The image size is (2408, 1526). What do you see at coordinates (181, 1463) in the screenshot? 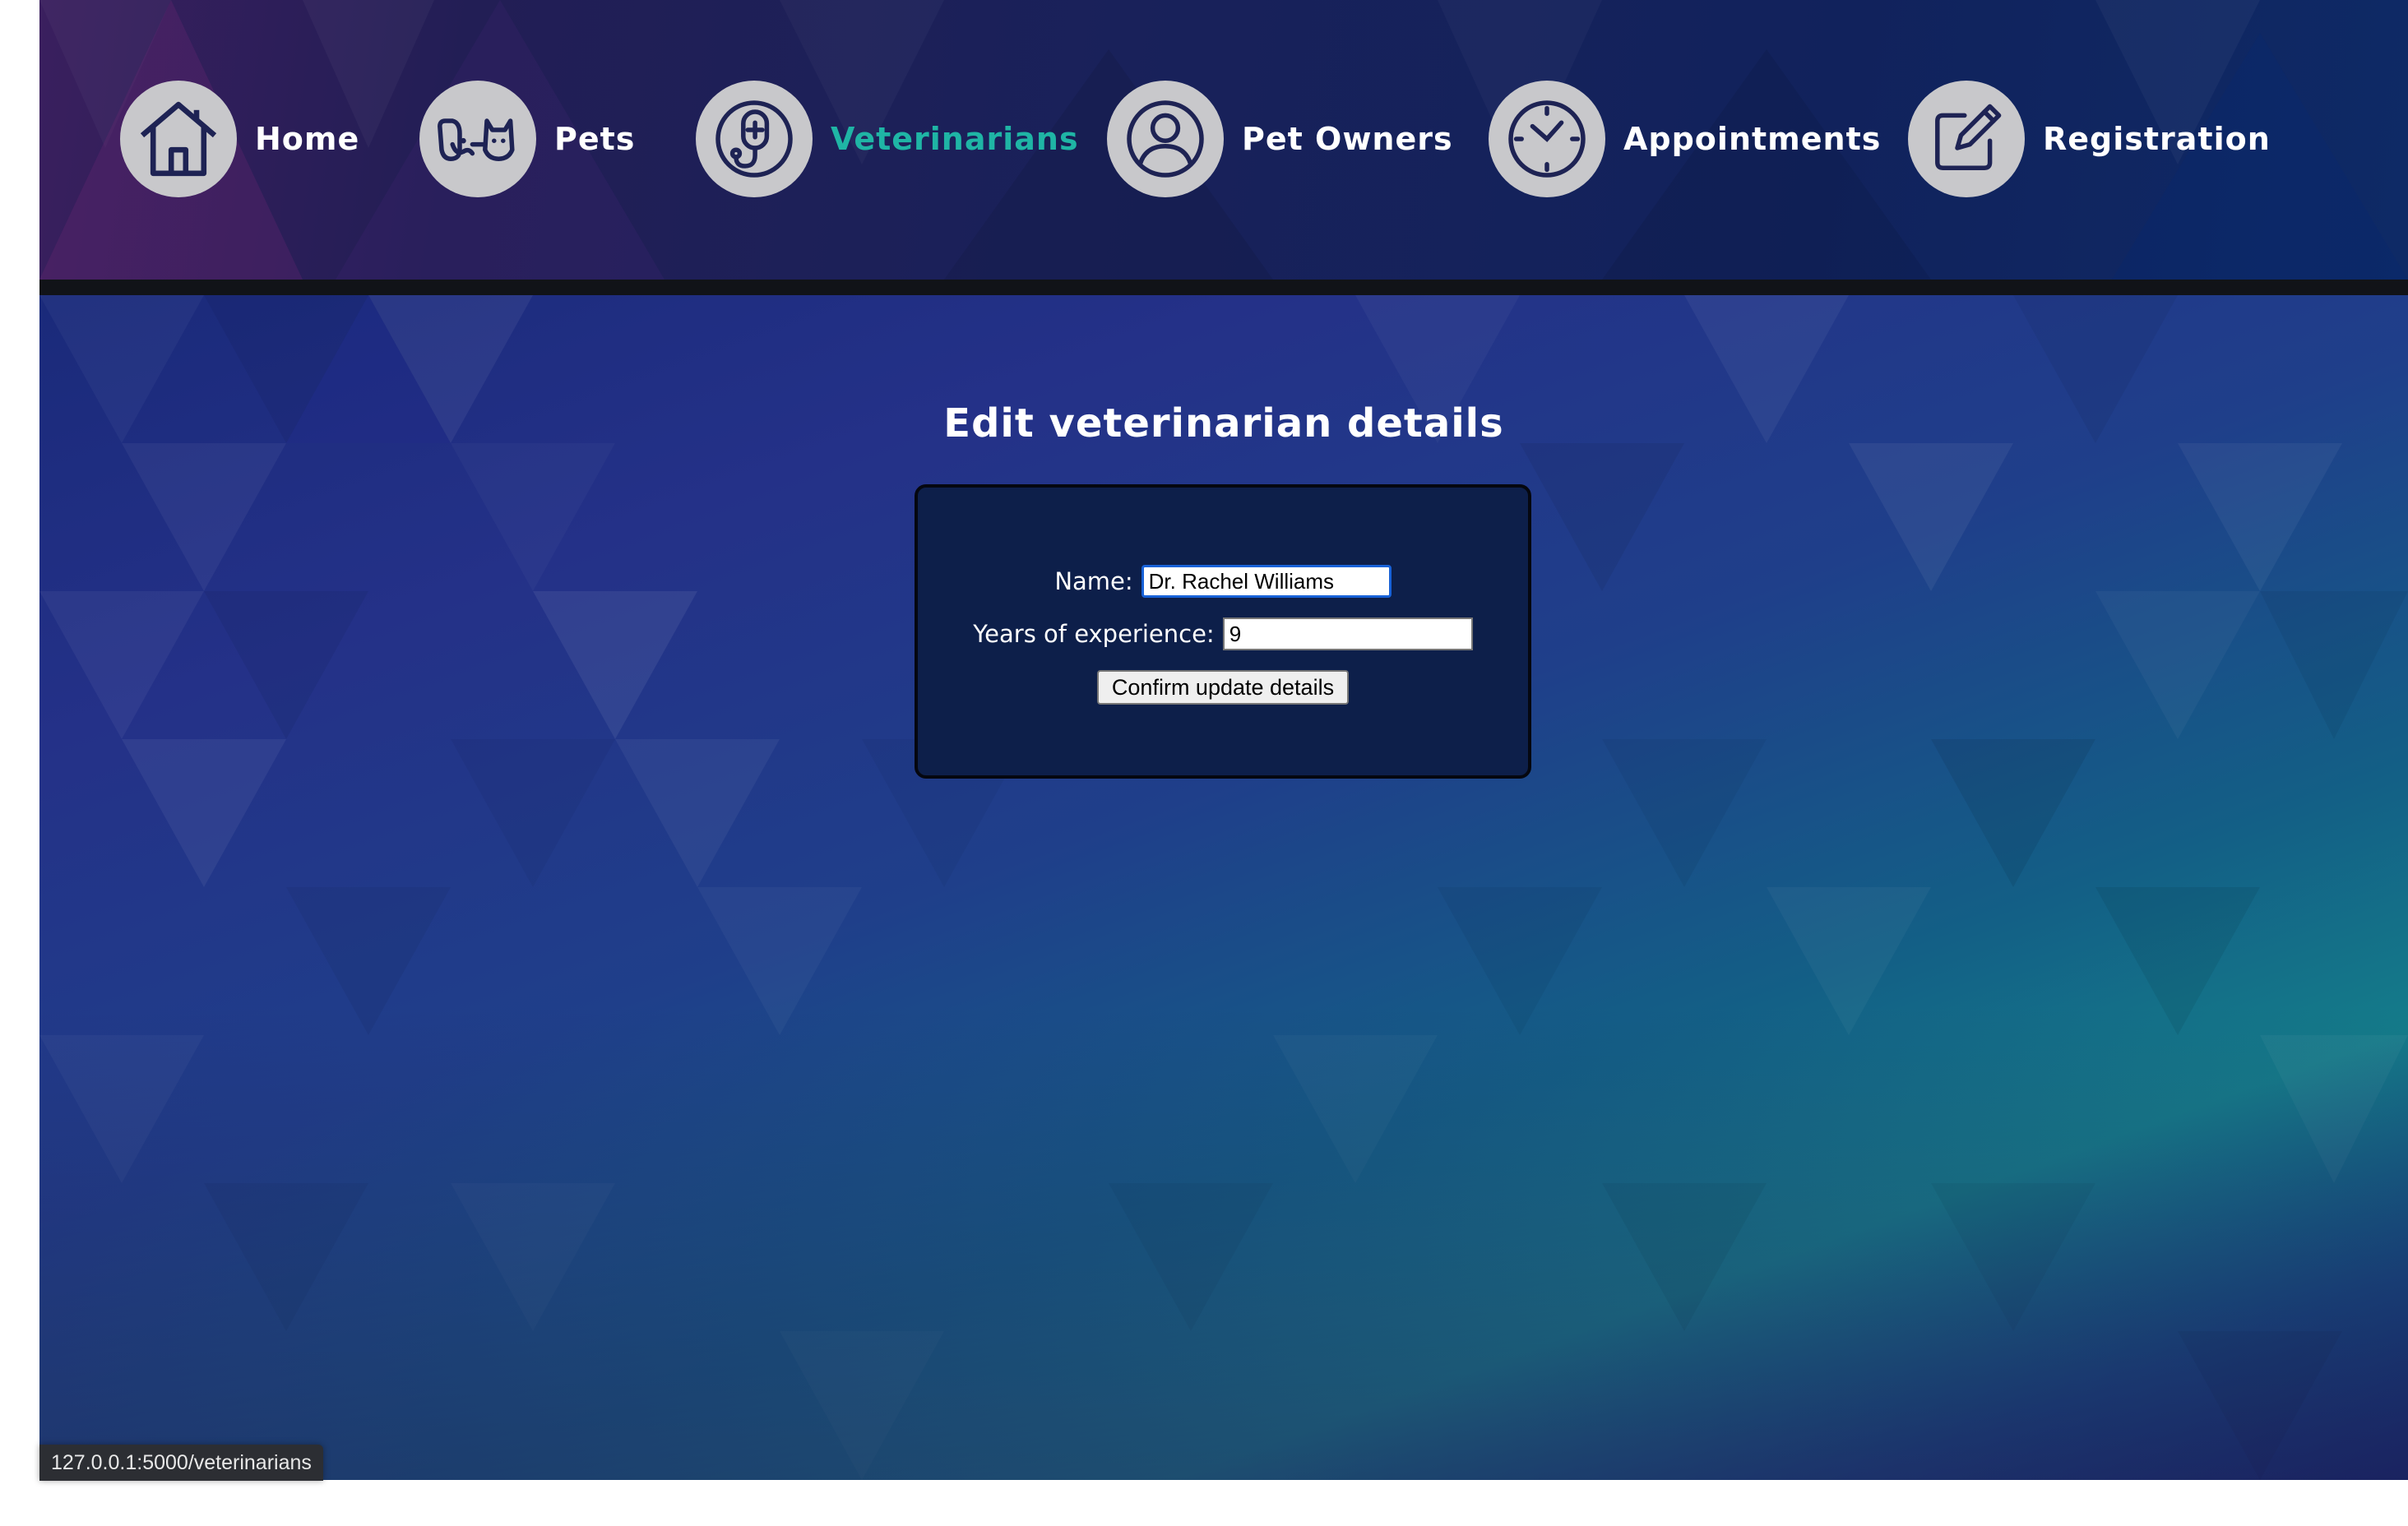
I see `link-preview-status: 127.0.0.1:5000/veterinarians` at bounding box center [181, 1463].